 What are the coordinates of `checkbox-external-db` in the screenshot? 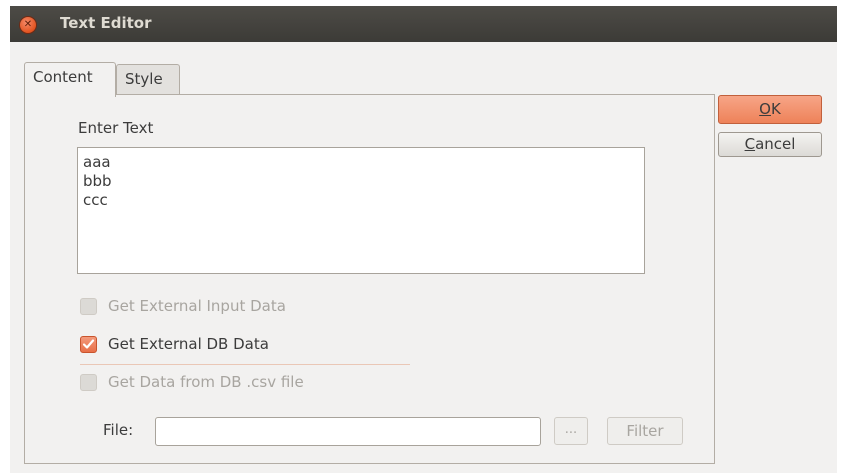 It's located at (88, 344).